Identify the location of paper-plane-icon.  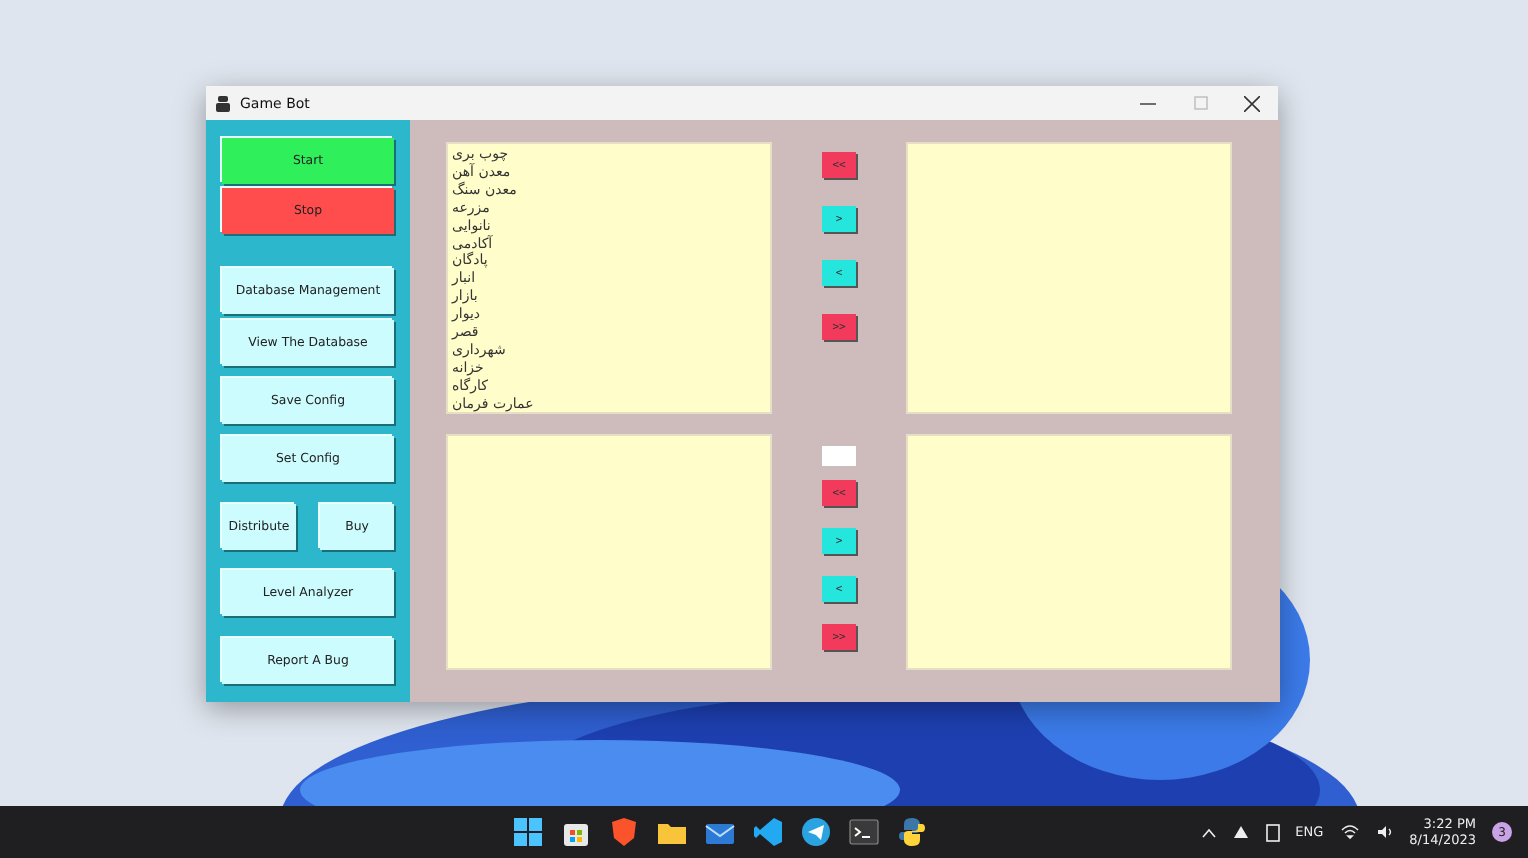
(816, 832).